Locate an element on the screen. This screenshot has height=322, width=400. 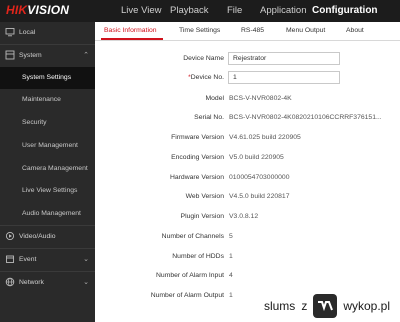
sidebar-subitem-maintenance: Maintenance is located at coordinates (47, 100).